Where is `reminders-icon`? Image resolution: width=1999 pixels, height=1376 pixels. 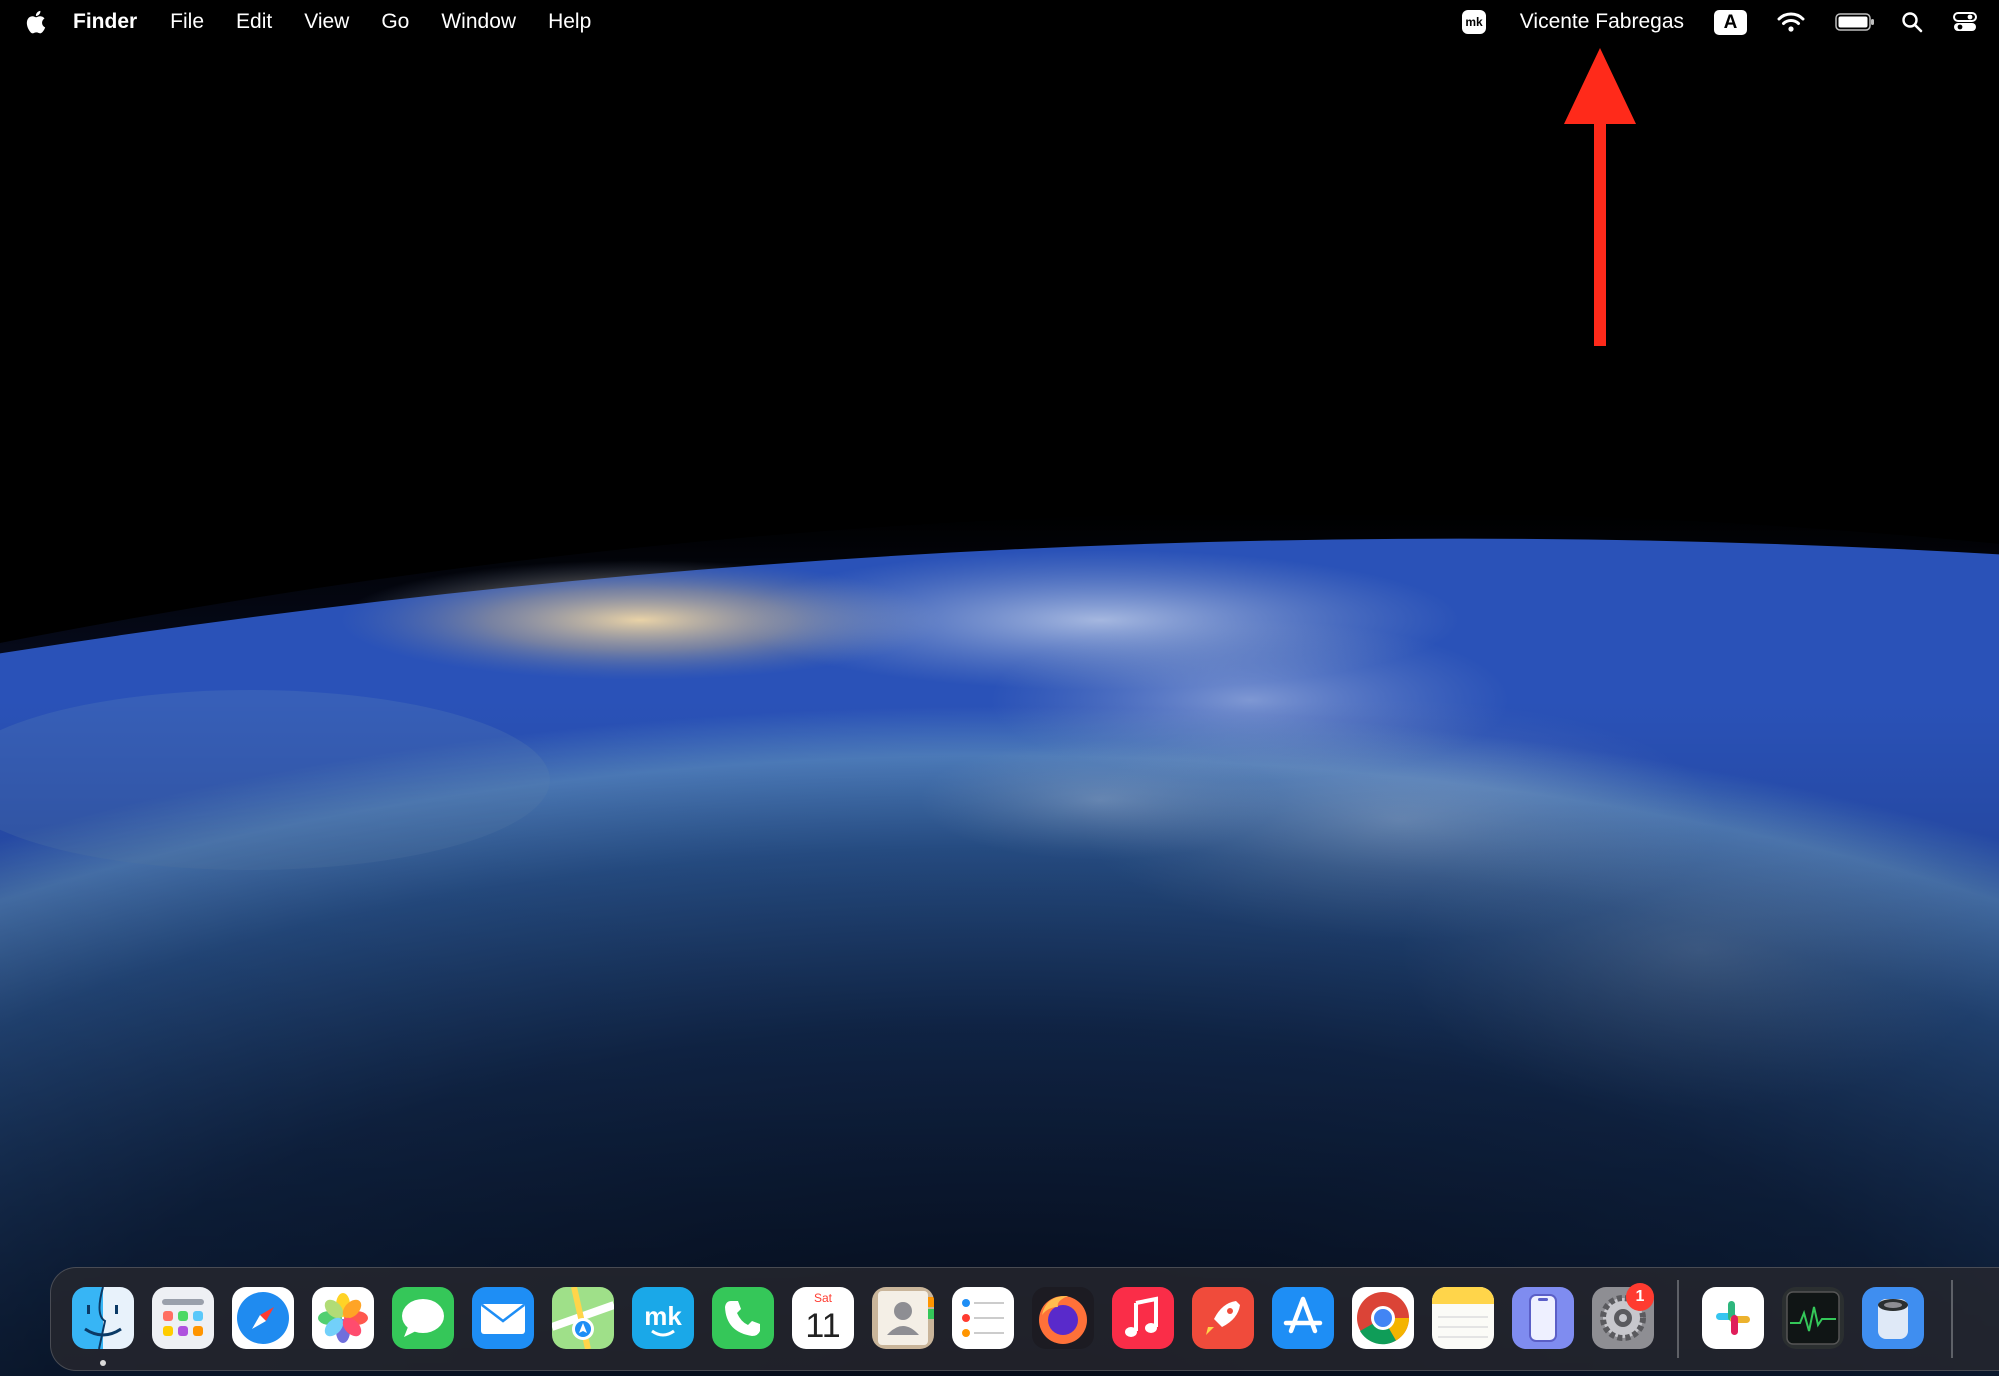 reminders-icon is located at coordinates (983, 1318).